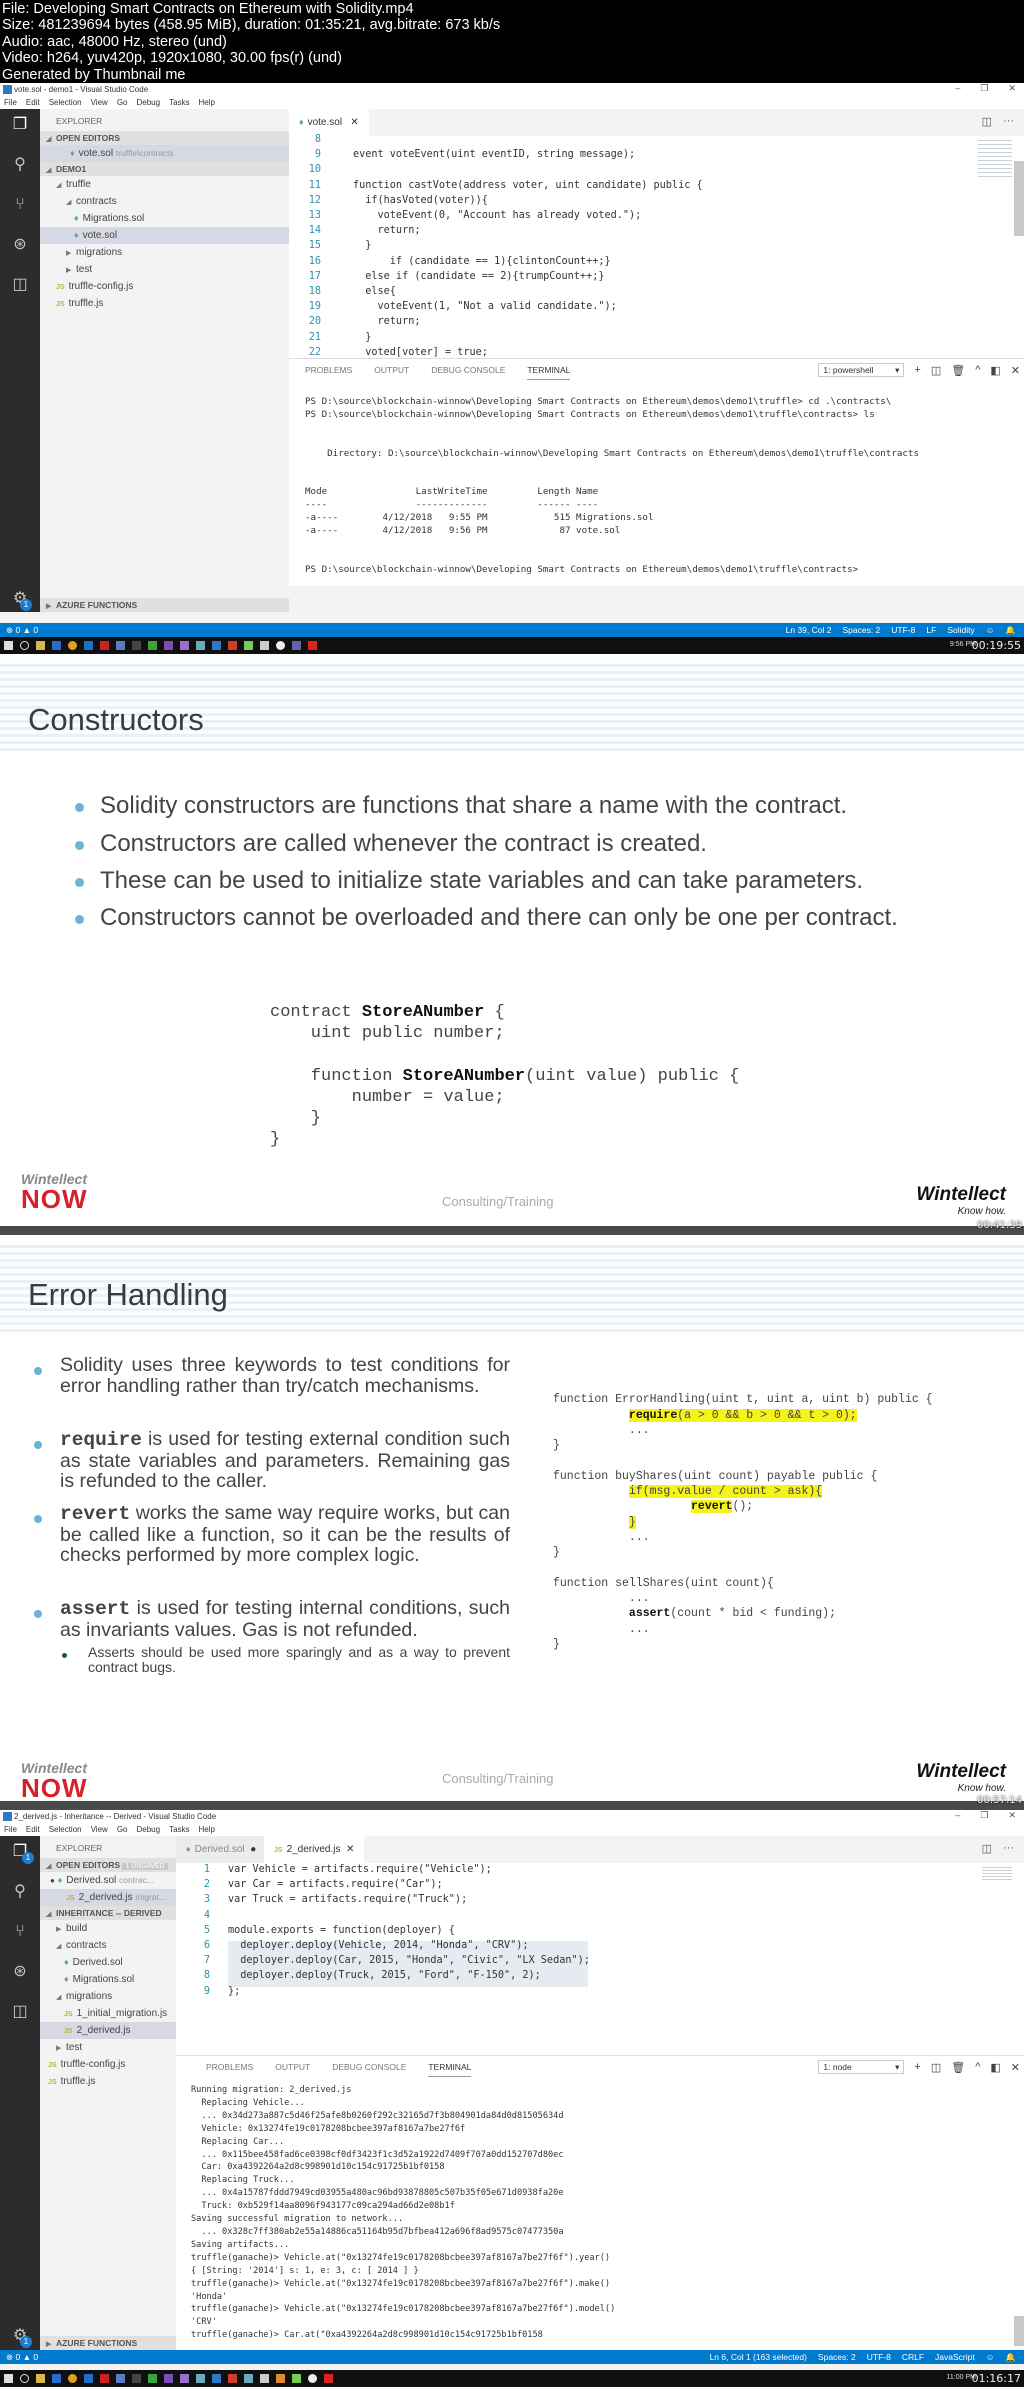 This screenshot has height=2387, width=1024. Describe the element at coordinates (108, 1962) in the screenshot. I see `tree-file-derived-sol: ♦ Derived.sol` at that location.